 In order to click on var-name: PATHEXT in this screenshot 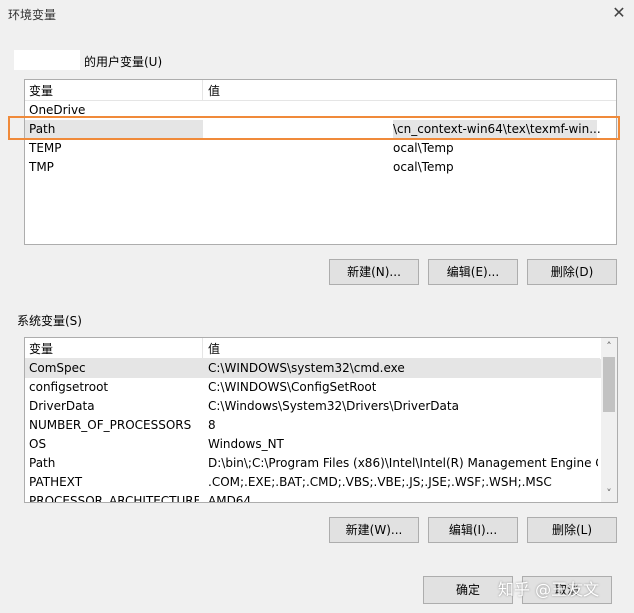, I will do `click(56, 482)`.